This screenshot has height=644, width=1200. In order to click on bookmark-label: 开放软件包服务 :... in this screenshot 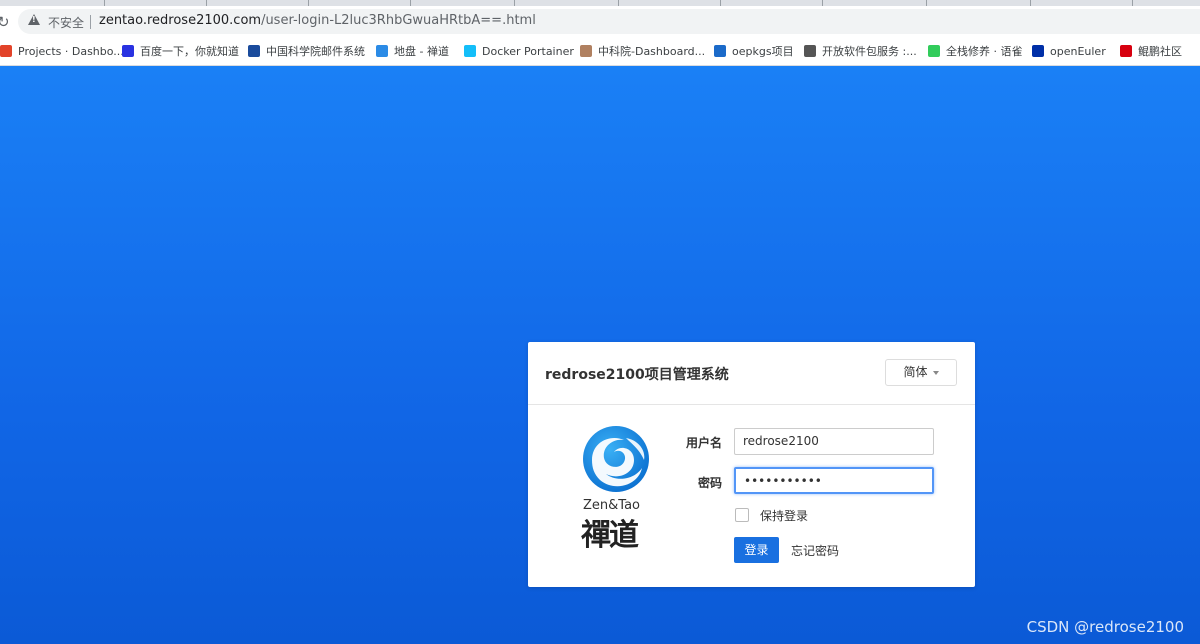, I will do `click(869, 51)`.